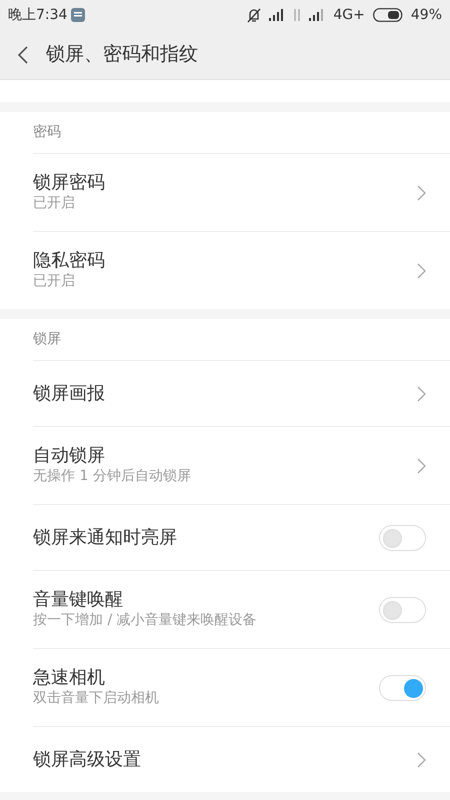  Describe the element at coordinates (69, 456) in the screenshot. I see `row-title: 自动锁屏` at that location.